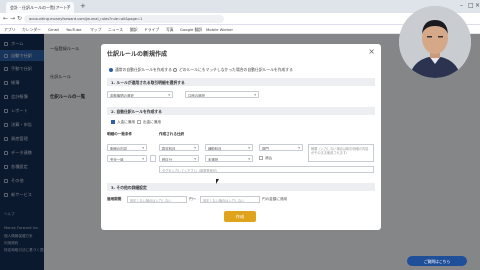  I want to click on browser-tab: 会計 - 仕訳ルールの一覧(アート) ×, so click(40, 7).